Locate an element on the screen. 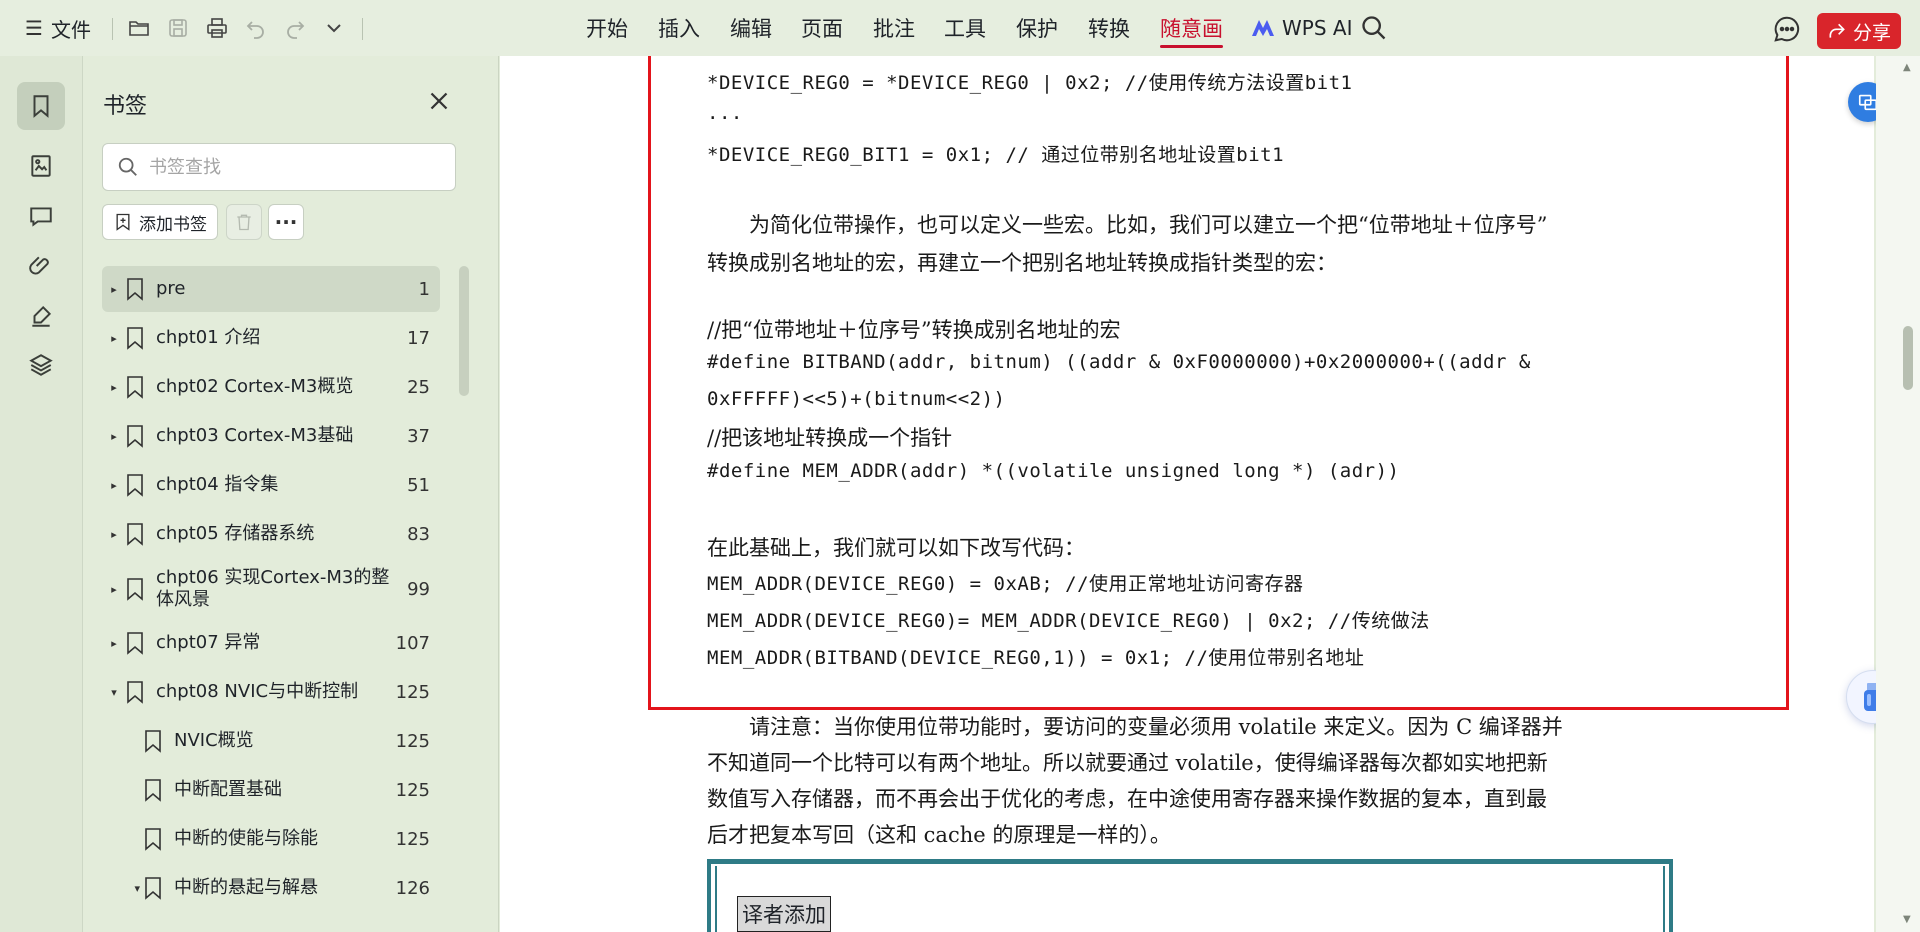 This screenshot has width=1920, height=932. share-button: 分享 is located at coordinates (1859, 31).